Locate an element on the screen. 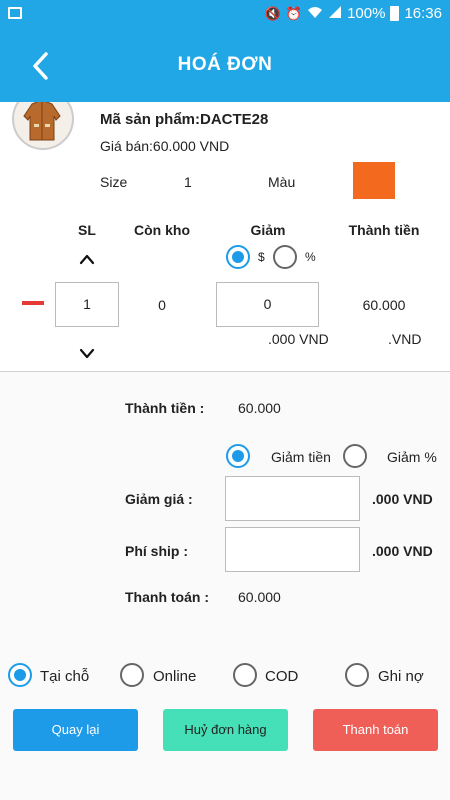 The image size is (450, 800). line-total-value: 60.000 is located at coordinates (384, 305).